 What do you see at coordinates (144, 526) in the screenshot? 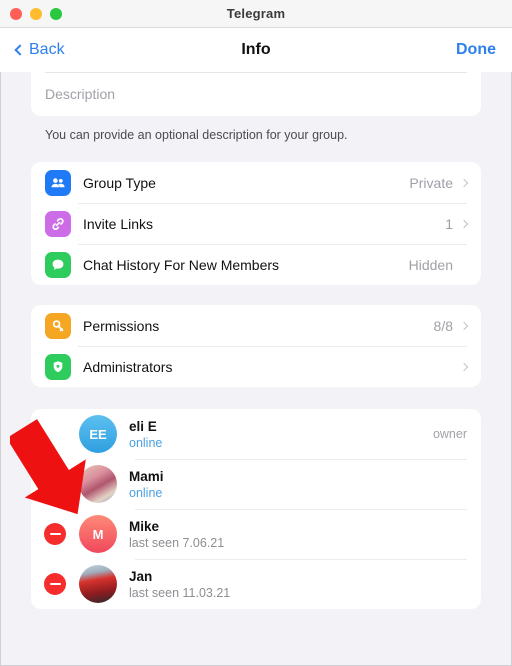
I see `member-name: Mike` at bounding box center [144, 526].